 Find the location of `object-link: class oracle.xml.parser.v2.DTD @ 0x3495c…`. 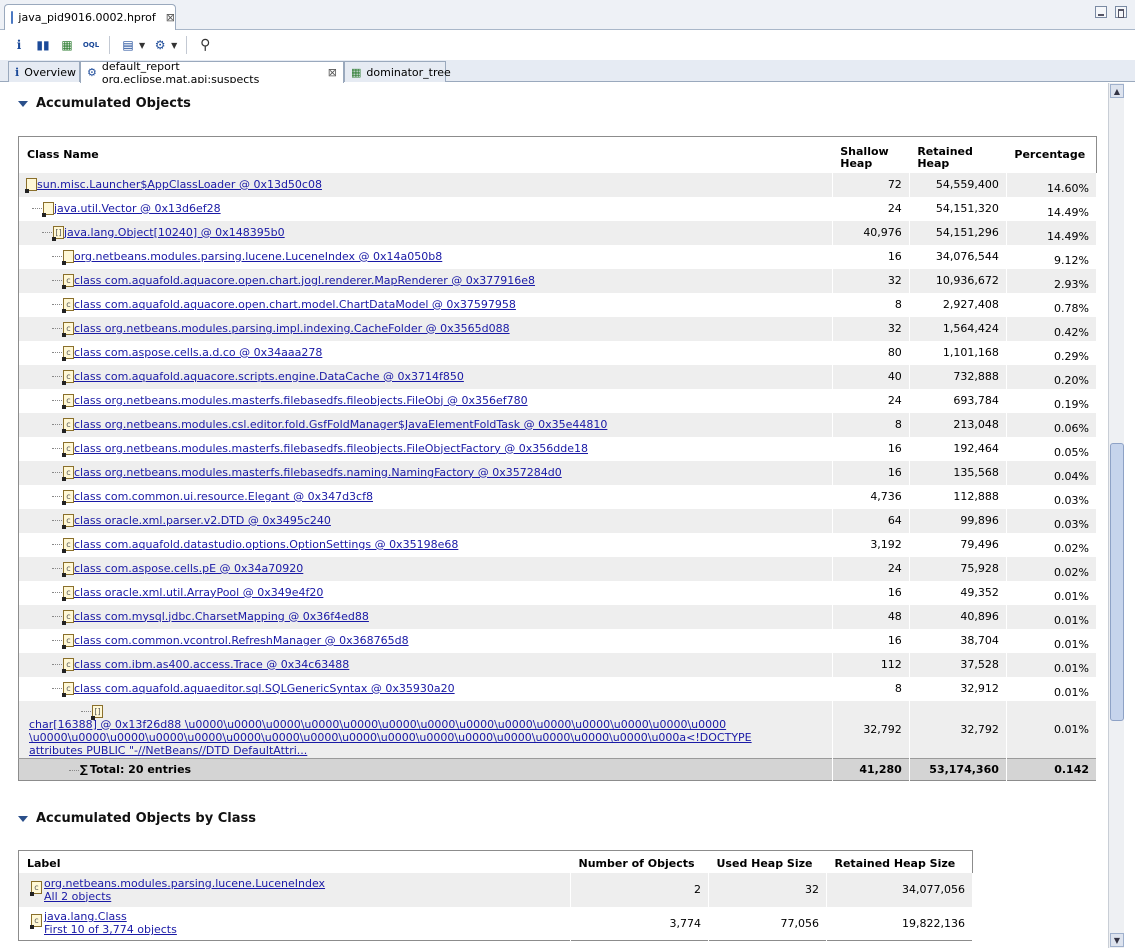

object-link: class oracle.xml.parser.v2.DTD @ 0x3495c… is located at coordinates (202, 520).